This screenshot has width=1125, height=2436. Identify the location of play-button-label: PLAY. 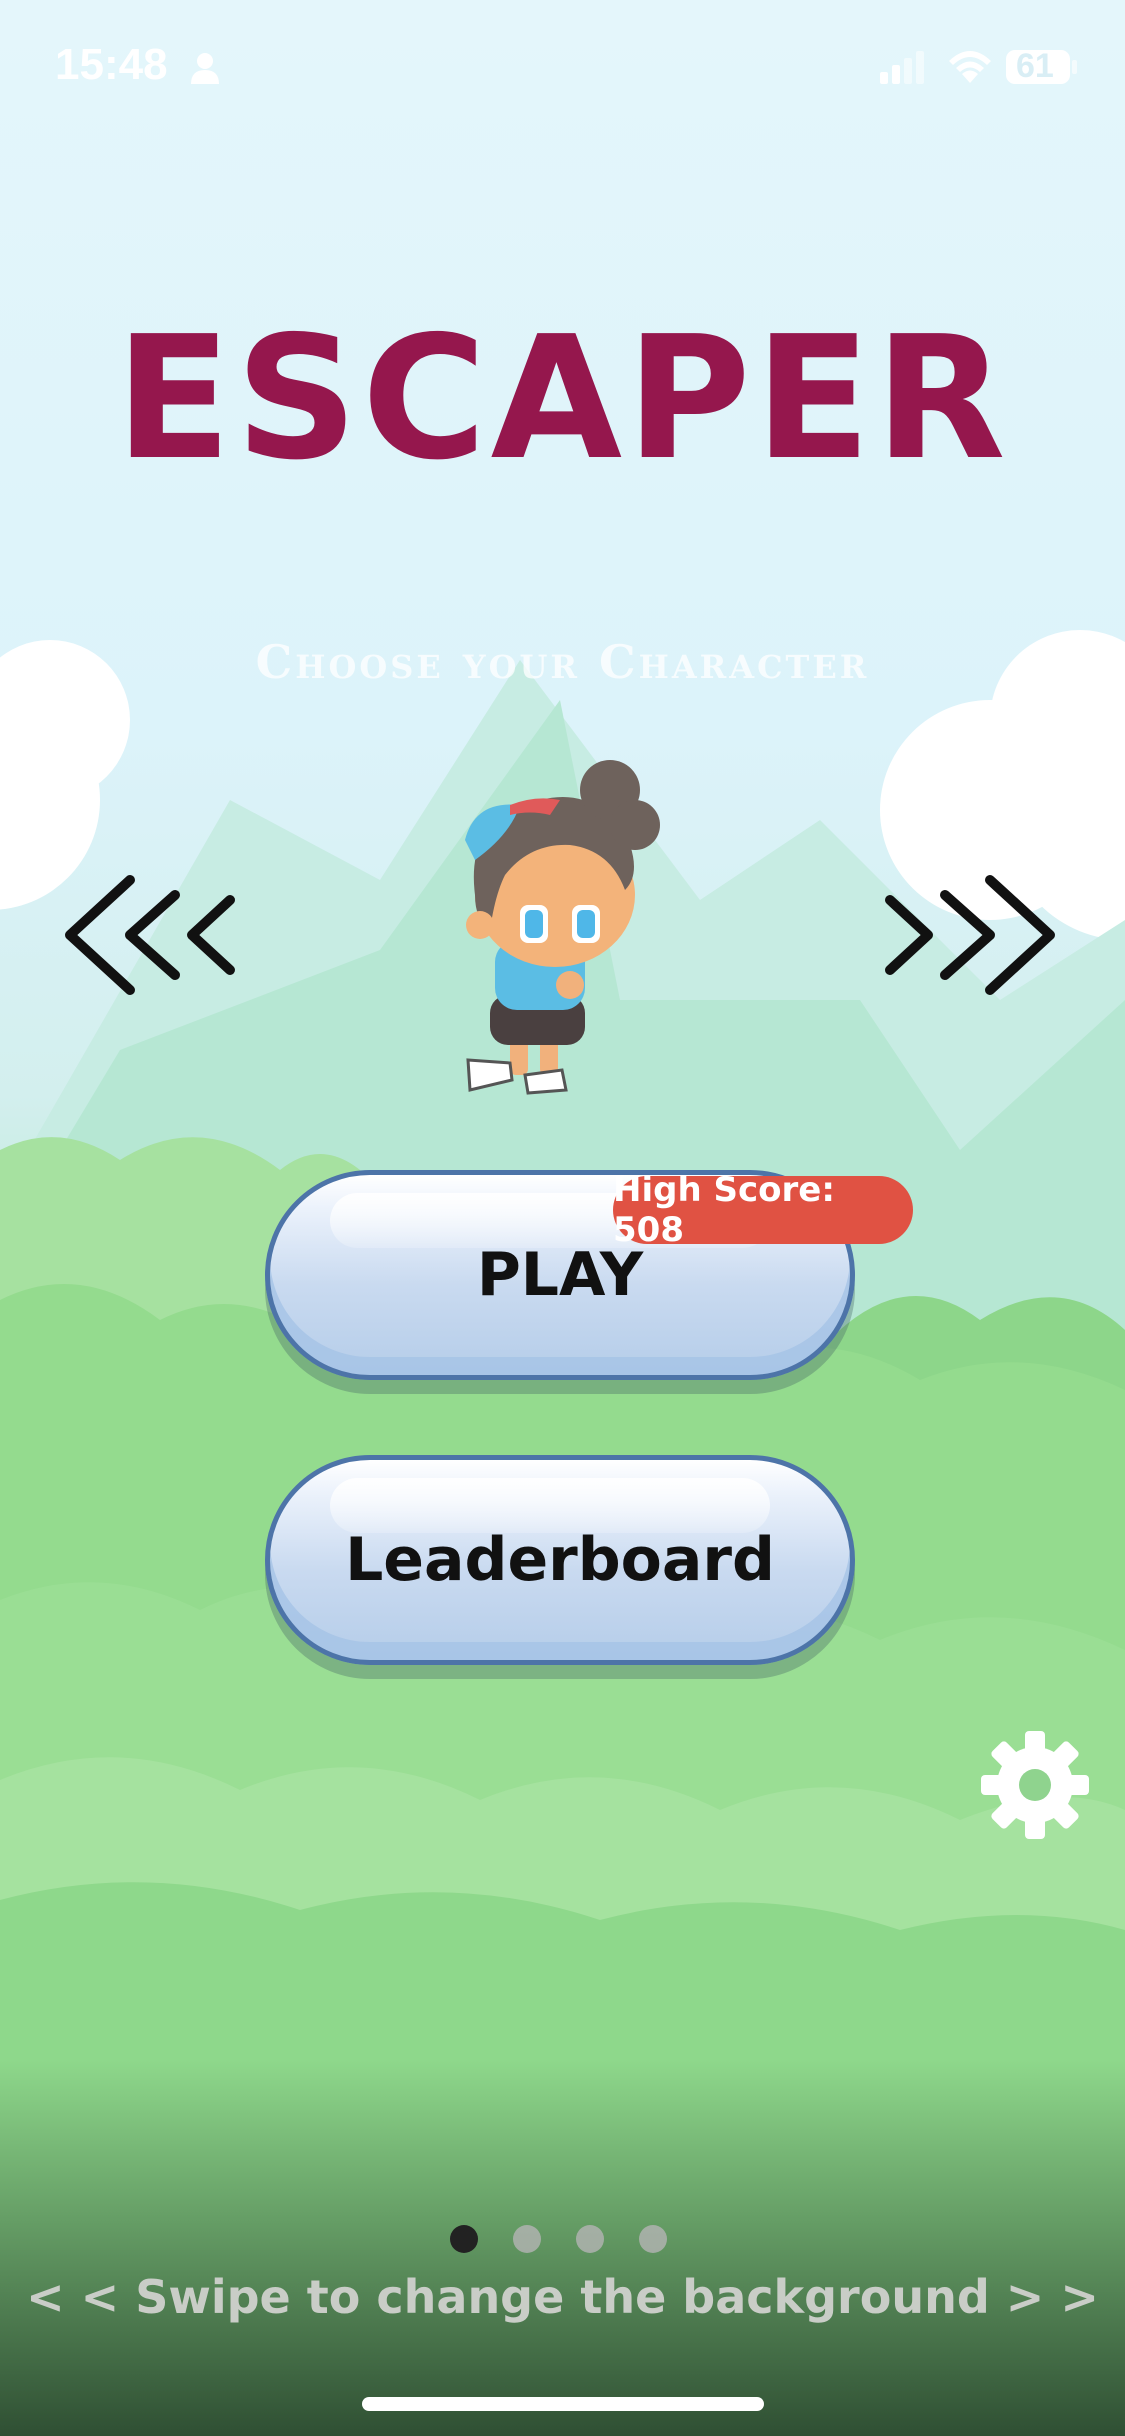
(560, 1275).